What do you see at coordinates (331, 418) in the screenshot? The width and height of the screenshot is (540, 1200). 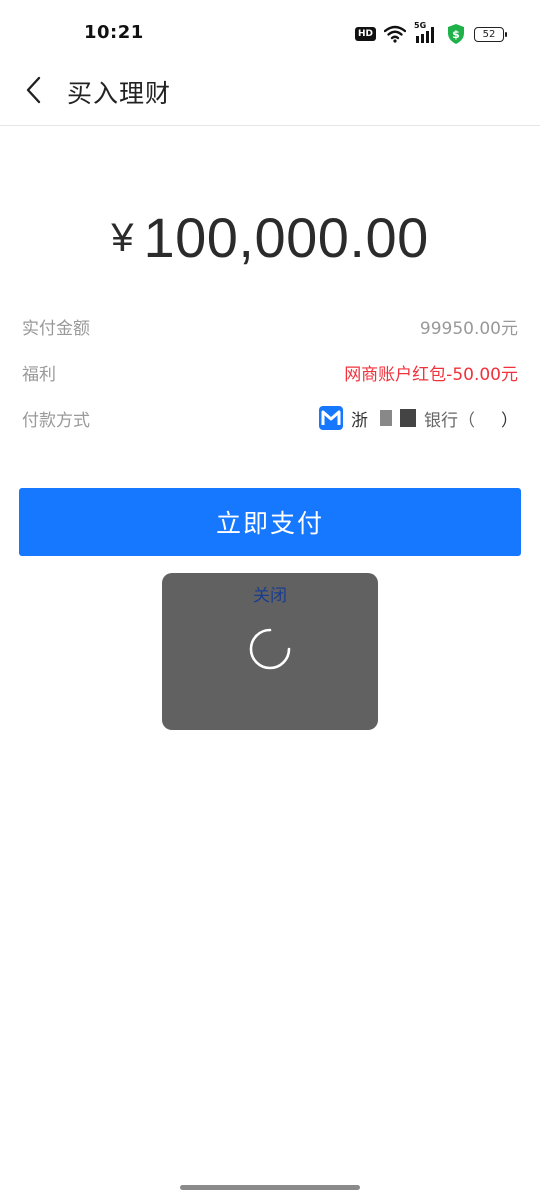 I see `mybank-logo-icon` at bounding box center [331, 418].